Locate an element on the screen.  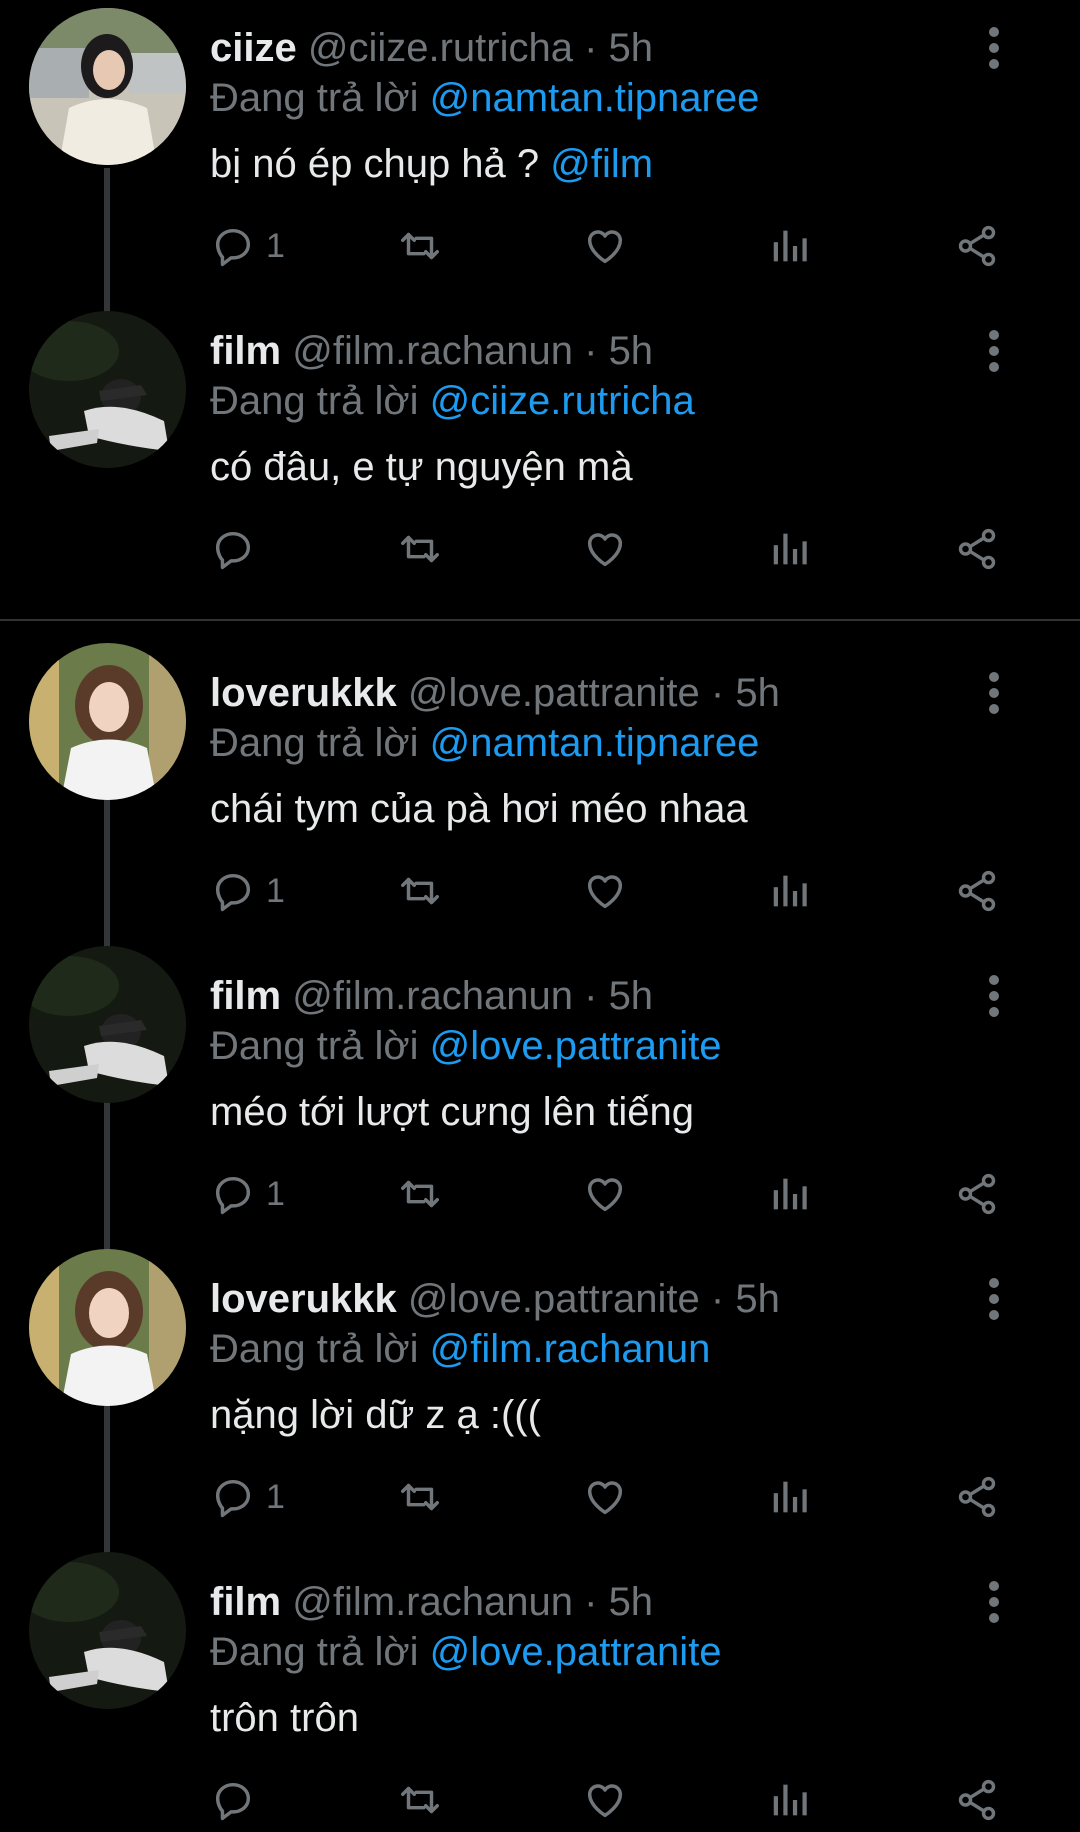
replying-to-mention: @ciize.rutricha is located at coordinates (562, 401).